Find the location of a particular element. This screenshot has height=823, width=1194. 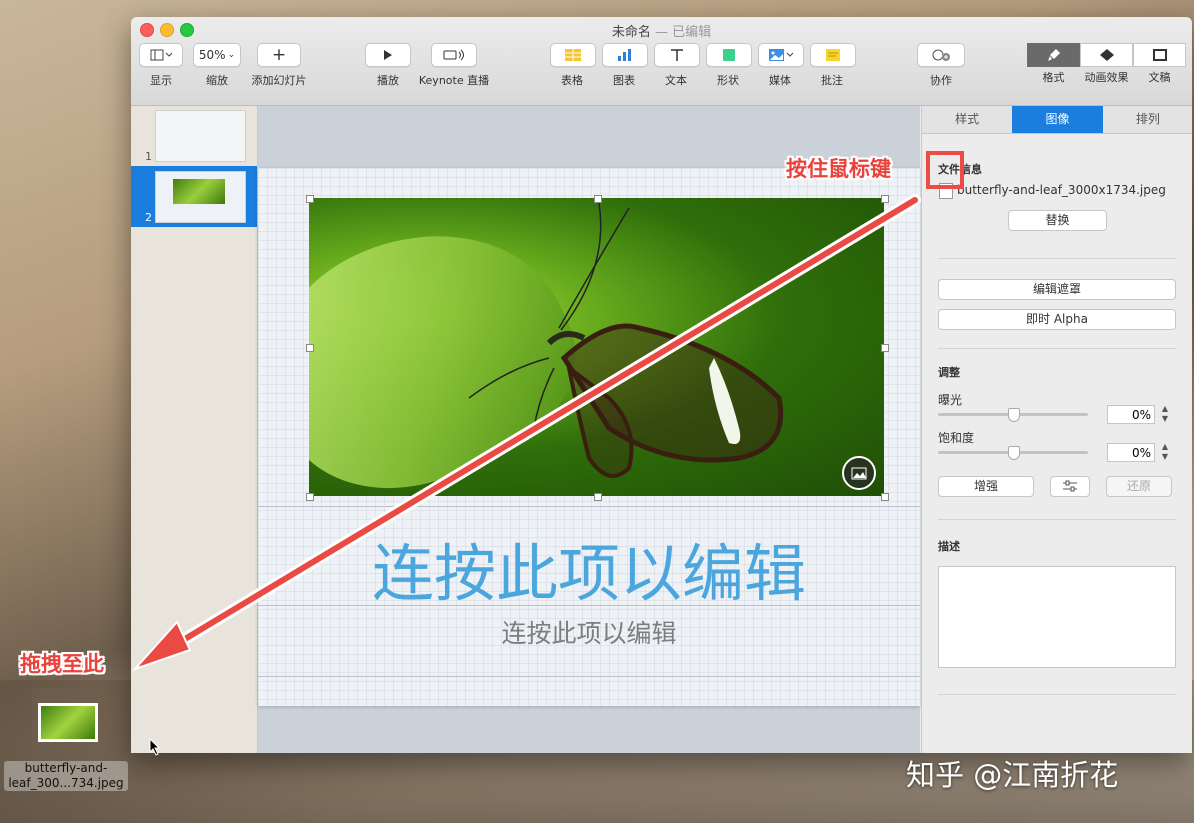

image-thumbnail is located at coordinates (68, 722).